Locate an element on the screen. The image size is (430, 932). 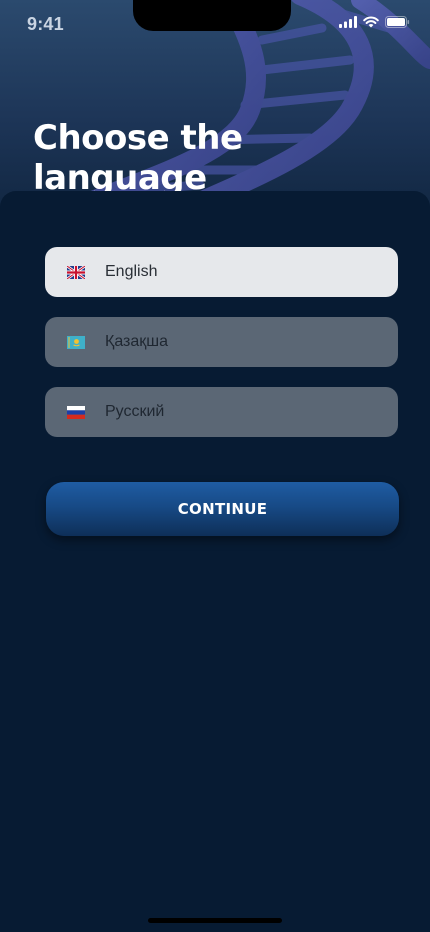
cellular-signal-icon is located at coordinates (348, 22).